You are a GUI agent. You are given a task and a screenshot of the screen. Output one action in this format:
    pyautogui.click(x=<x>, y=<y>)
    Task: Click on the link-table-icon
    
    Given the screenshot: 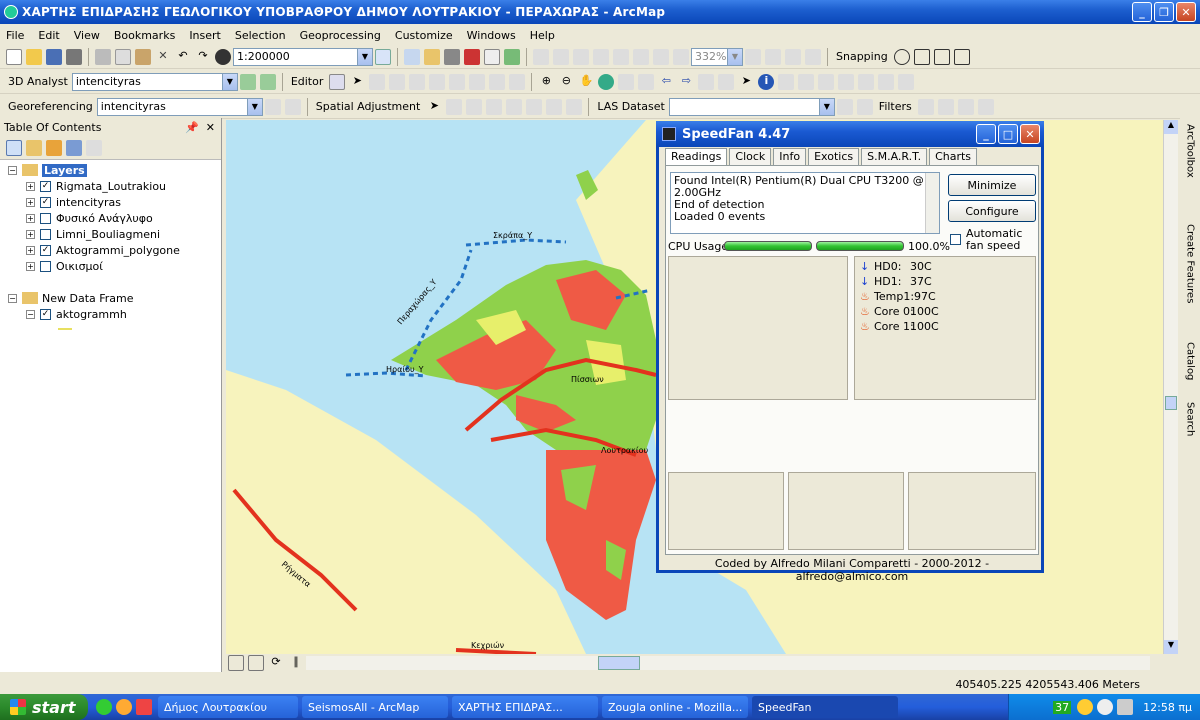 What is the action you would take?
    pyautogui.click(x=554, y=106)
    